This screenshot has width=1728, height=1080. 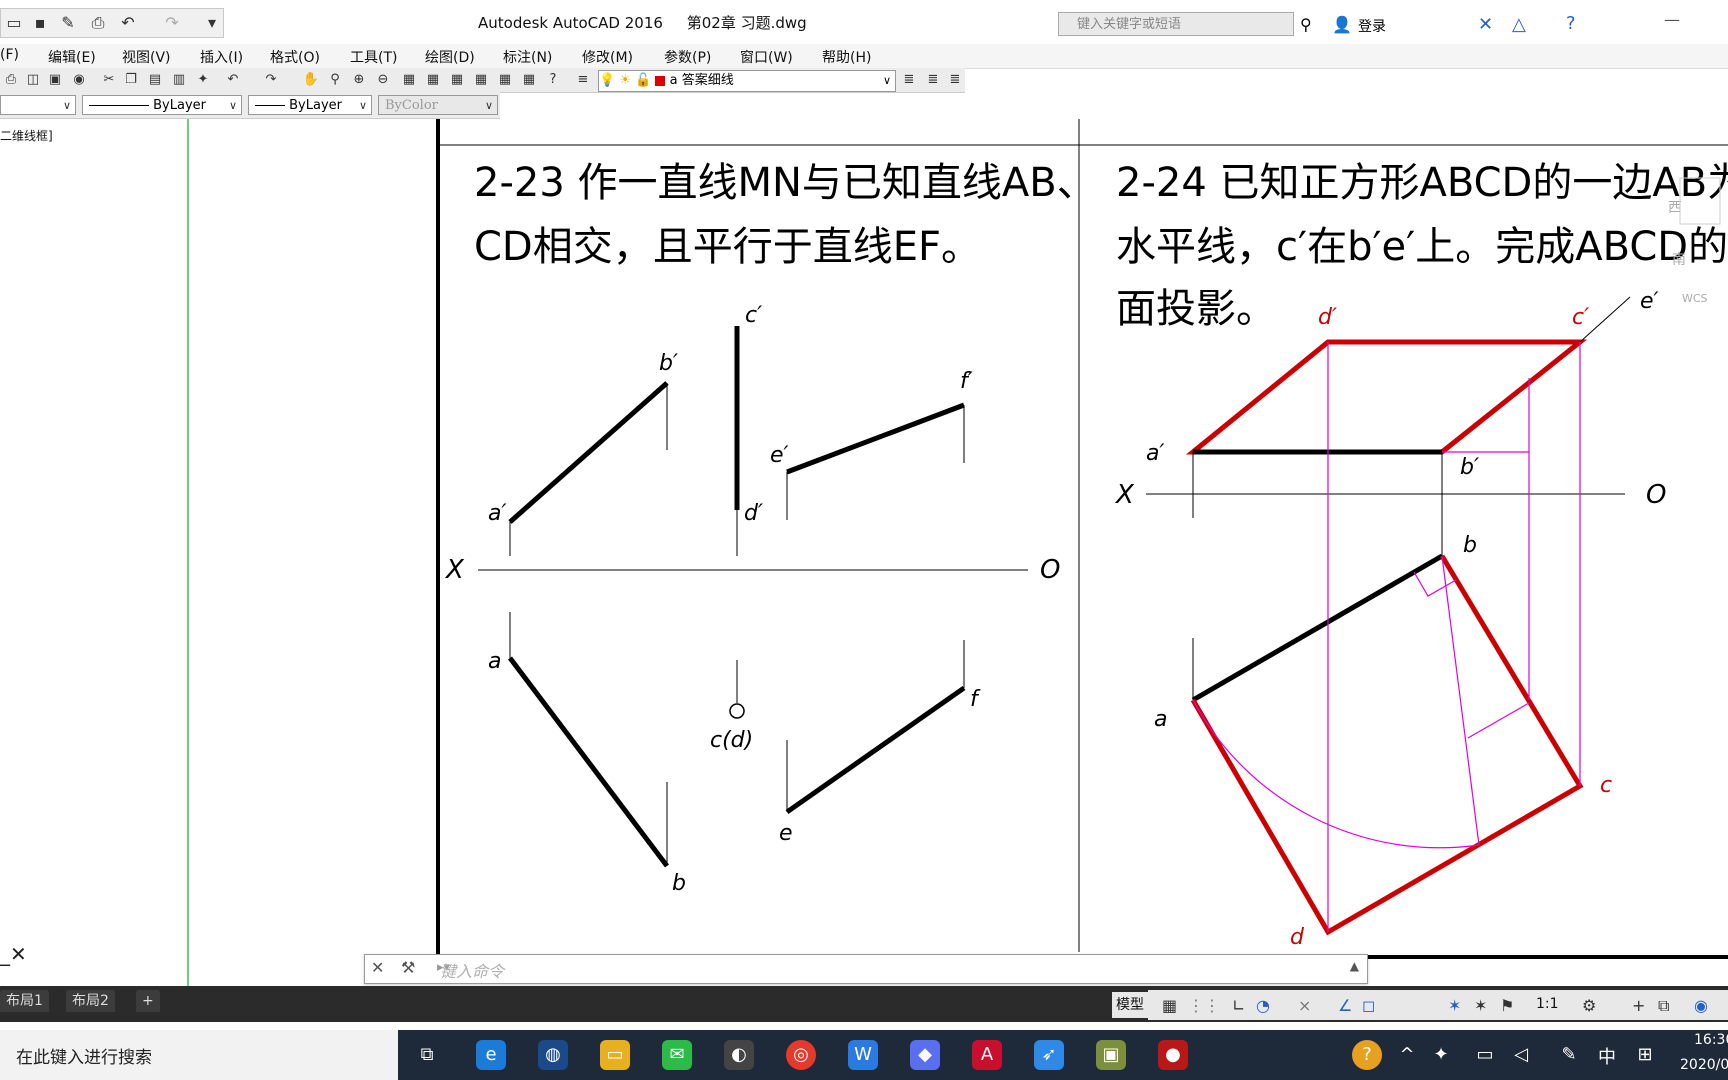 I want to click on label-x-2: X, so click(x=1124, y=495).